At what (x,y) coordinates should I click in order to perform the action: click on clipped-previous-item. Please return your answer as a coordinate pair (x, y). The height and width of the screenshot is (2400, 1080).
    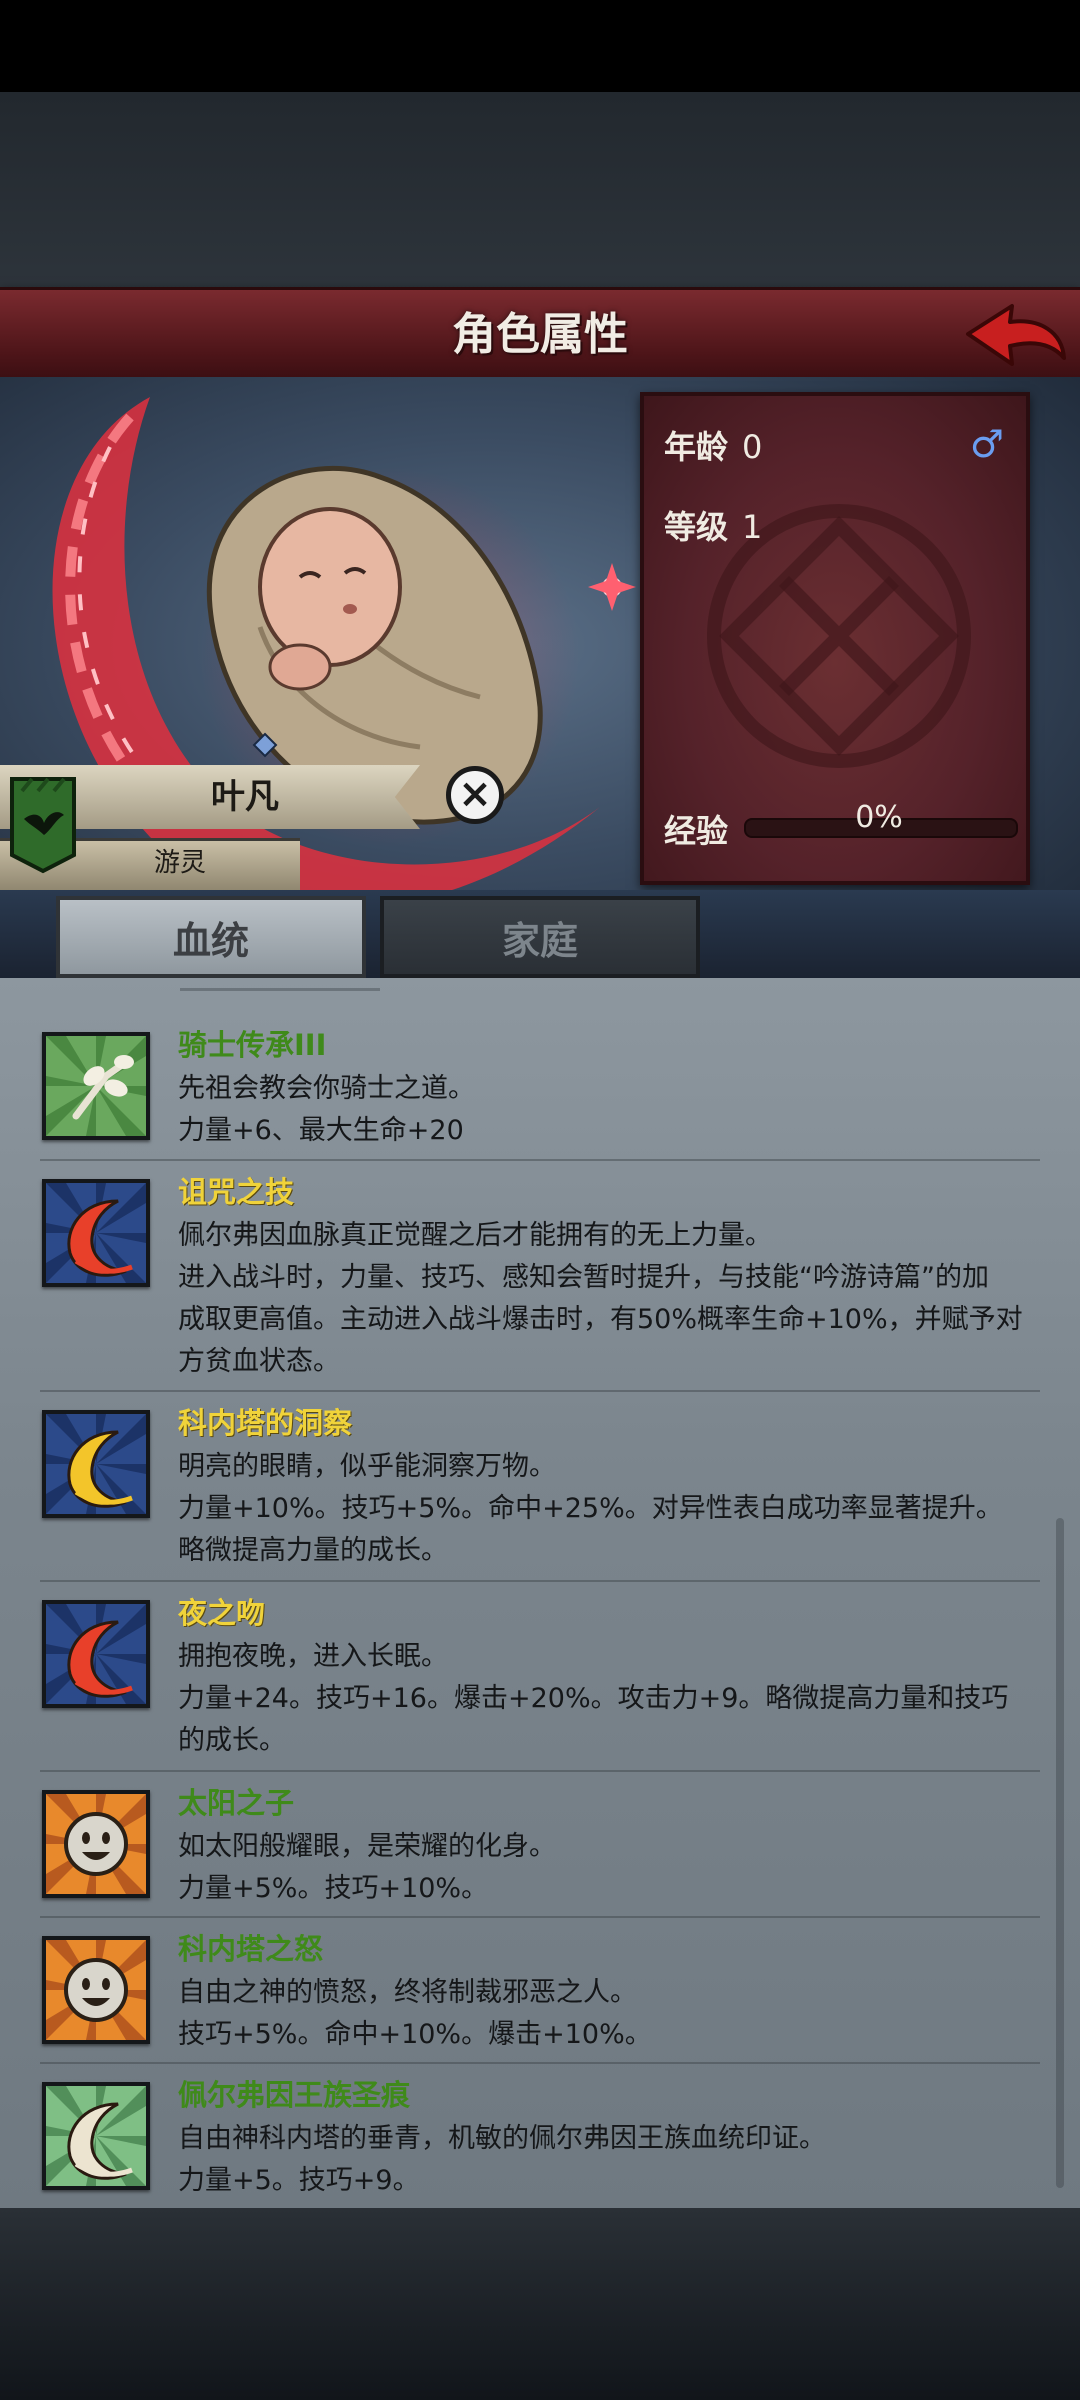
    Looking at the image, I should click on (280, 984).